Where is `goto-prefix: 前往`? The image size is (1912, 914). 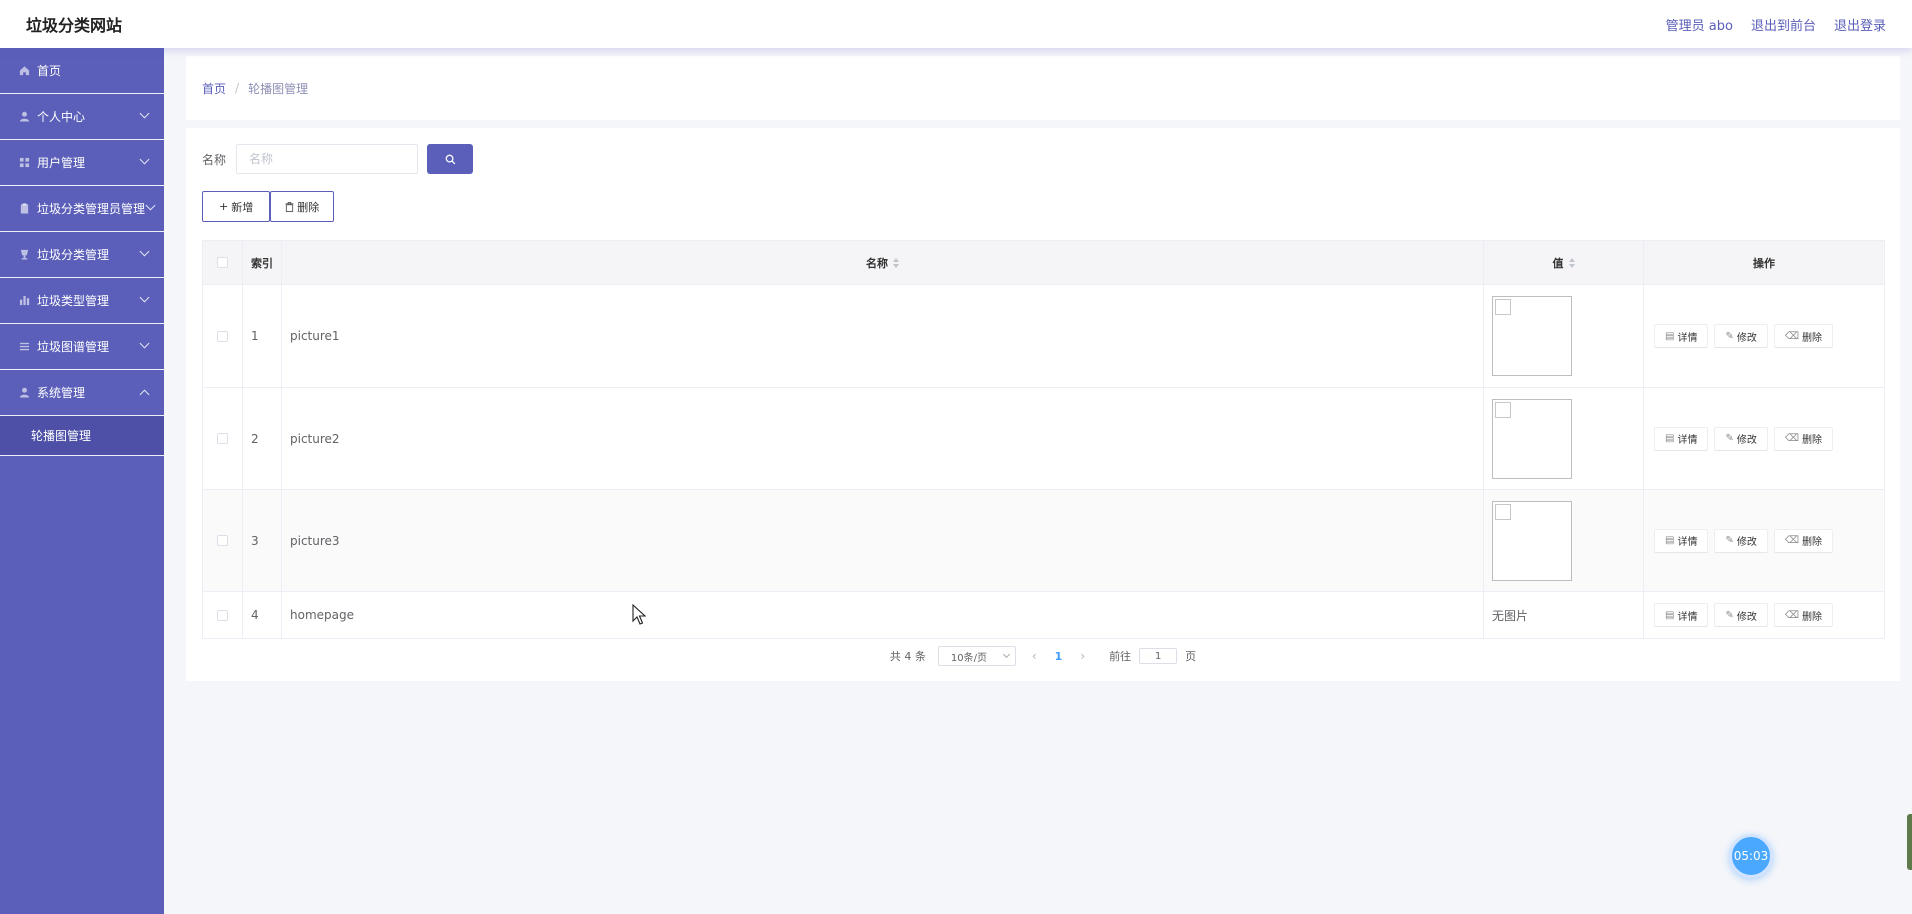 goto-prefix: 前往 is located at coordinates (1120, 656).